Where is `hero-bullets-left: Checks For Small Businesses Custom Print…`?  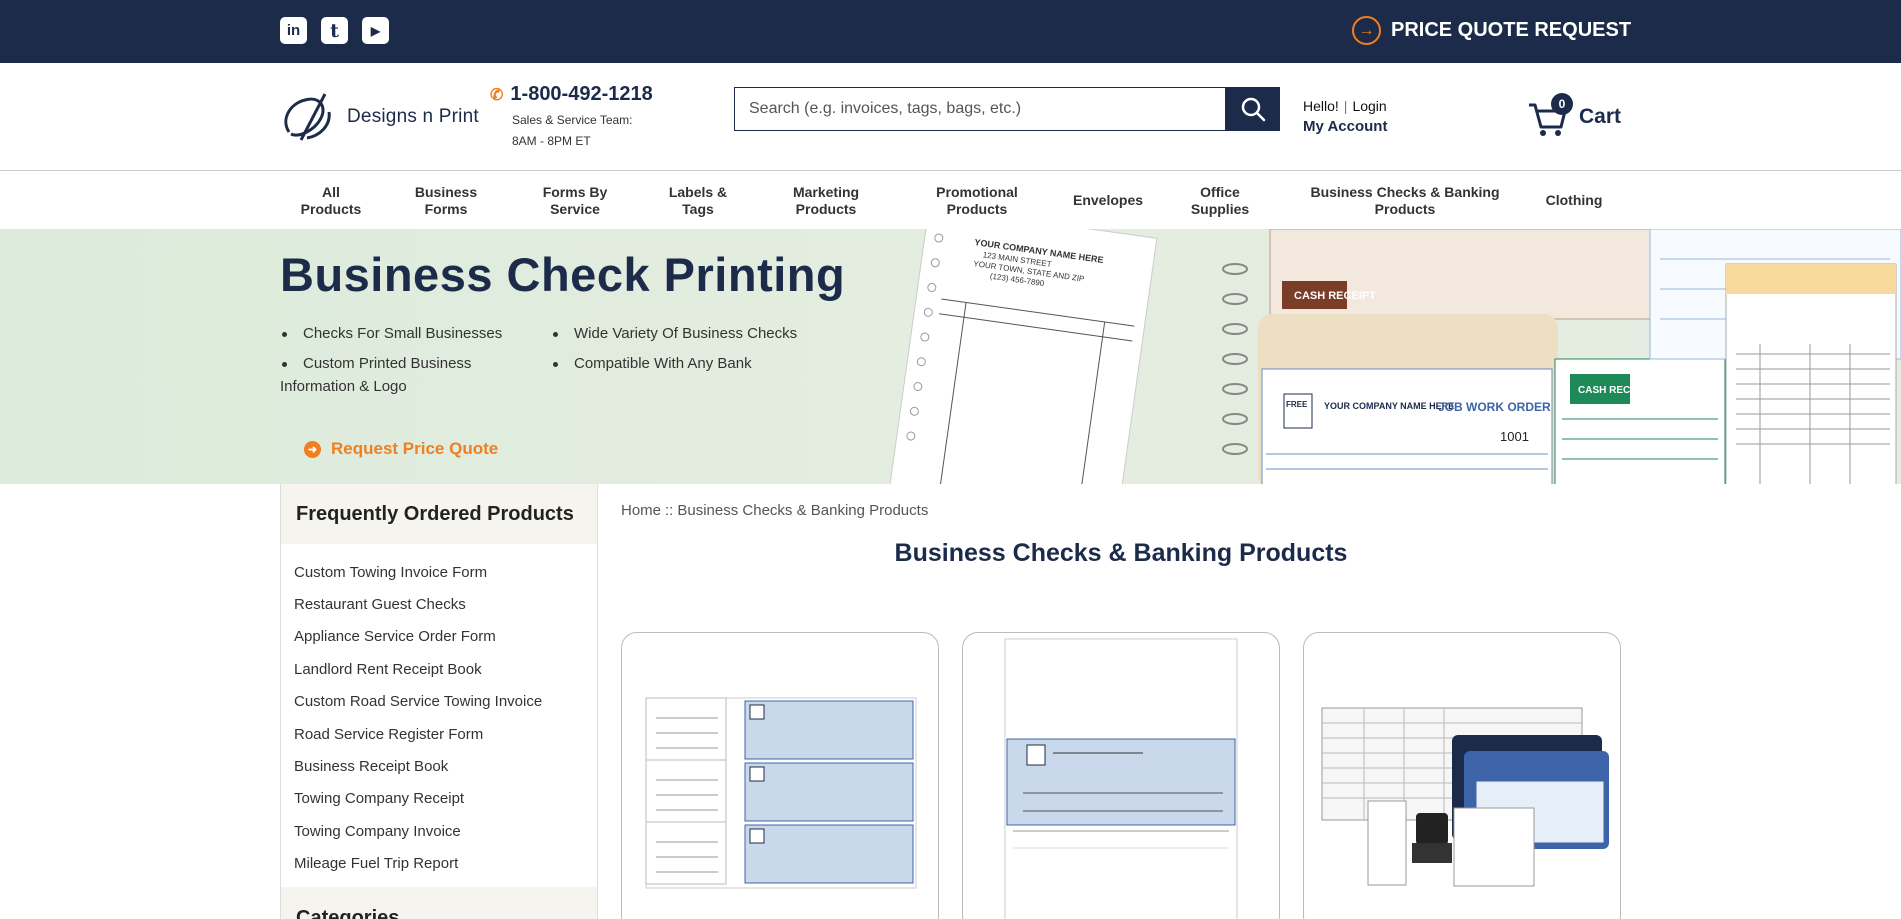
hero-bullets-left: Checks For Small Businesses Custom Print… is located at coordinates (410, 360).